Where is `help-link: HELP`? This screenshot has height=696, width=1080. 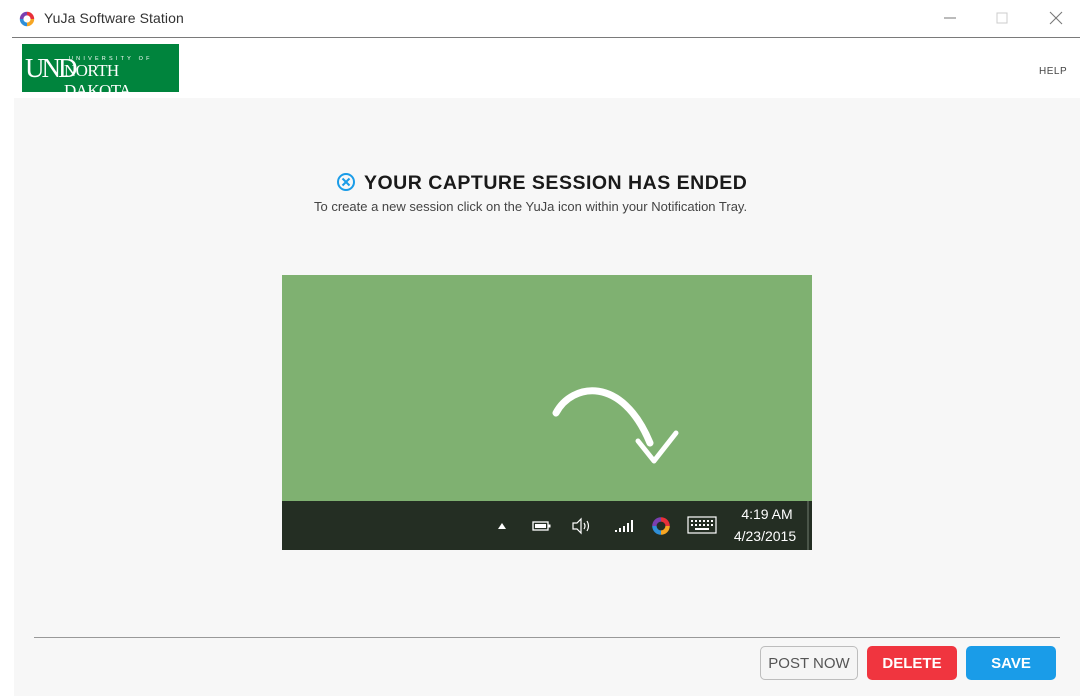 help-link: HELP is located at coordinates (1053, 71).